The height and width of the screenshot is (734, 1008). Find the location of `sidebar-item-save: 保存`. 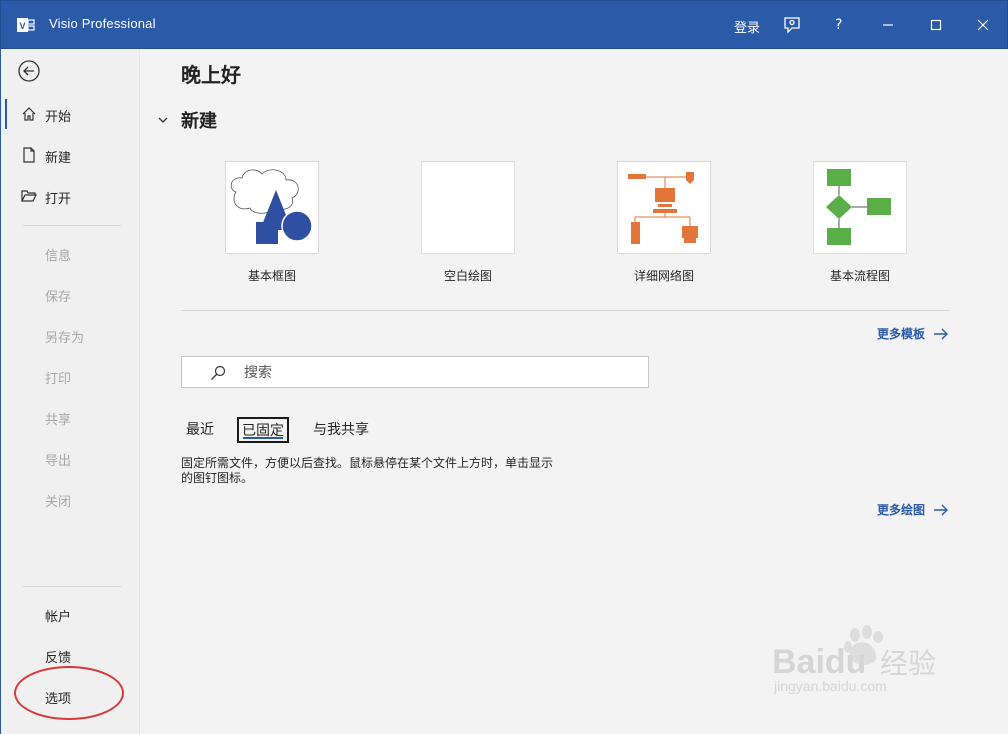

sidebar-item-save: 保存 is located at coordinates (71, 294).